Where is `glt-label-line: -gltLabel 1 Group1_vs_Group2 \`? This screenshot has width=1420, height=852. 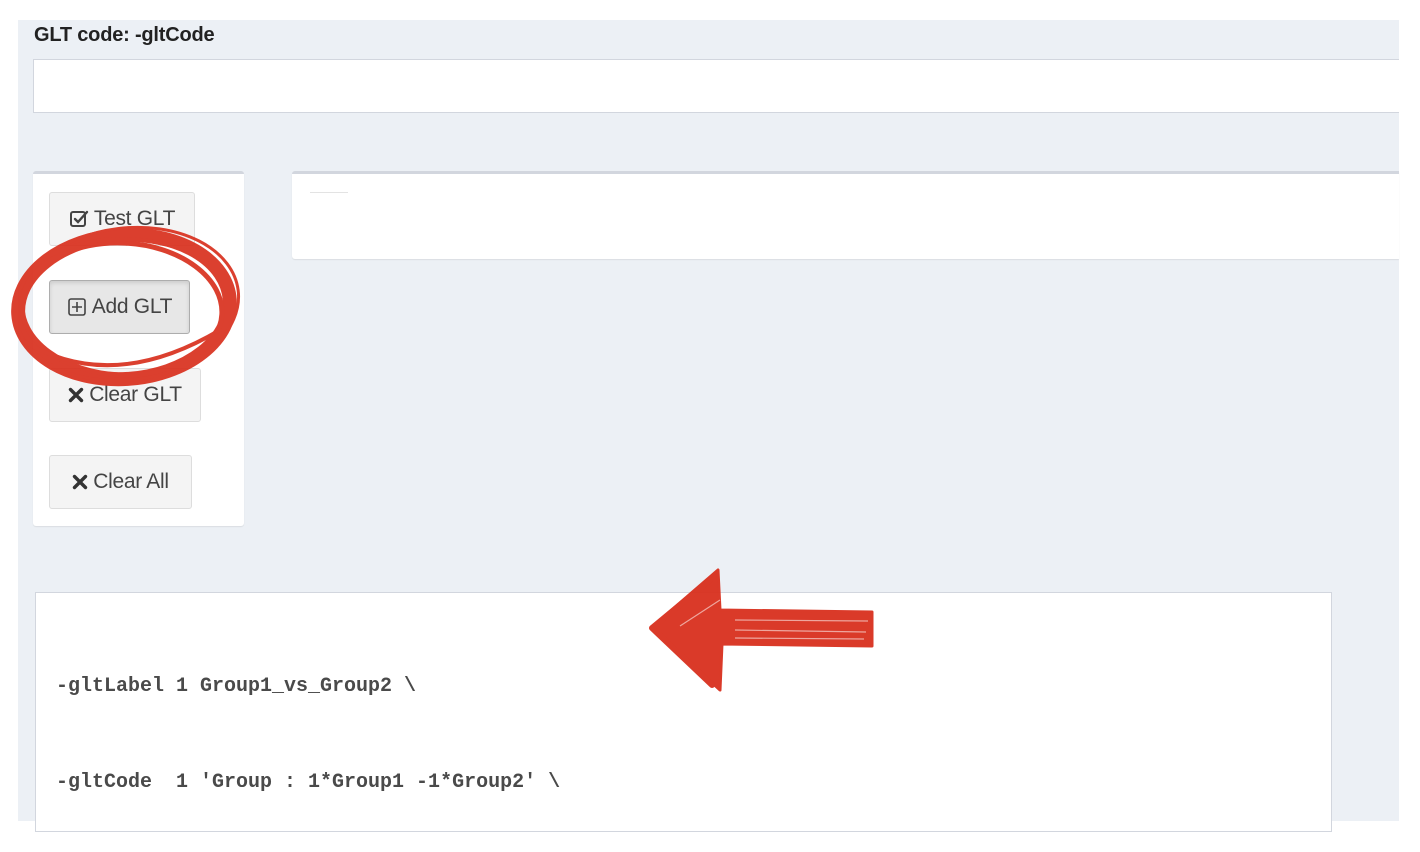 glt-label-line: -gltLabel 1 Group1_vs_Group2 \ is located at coordinates (236, 686).